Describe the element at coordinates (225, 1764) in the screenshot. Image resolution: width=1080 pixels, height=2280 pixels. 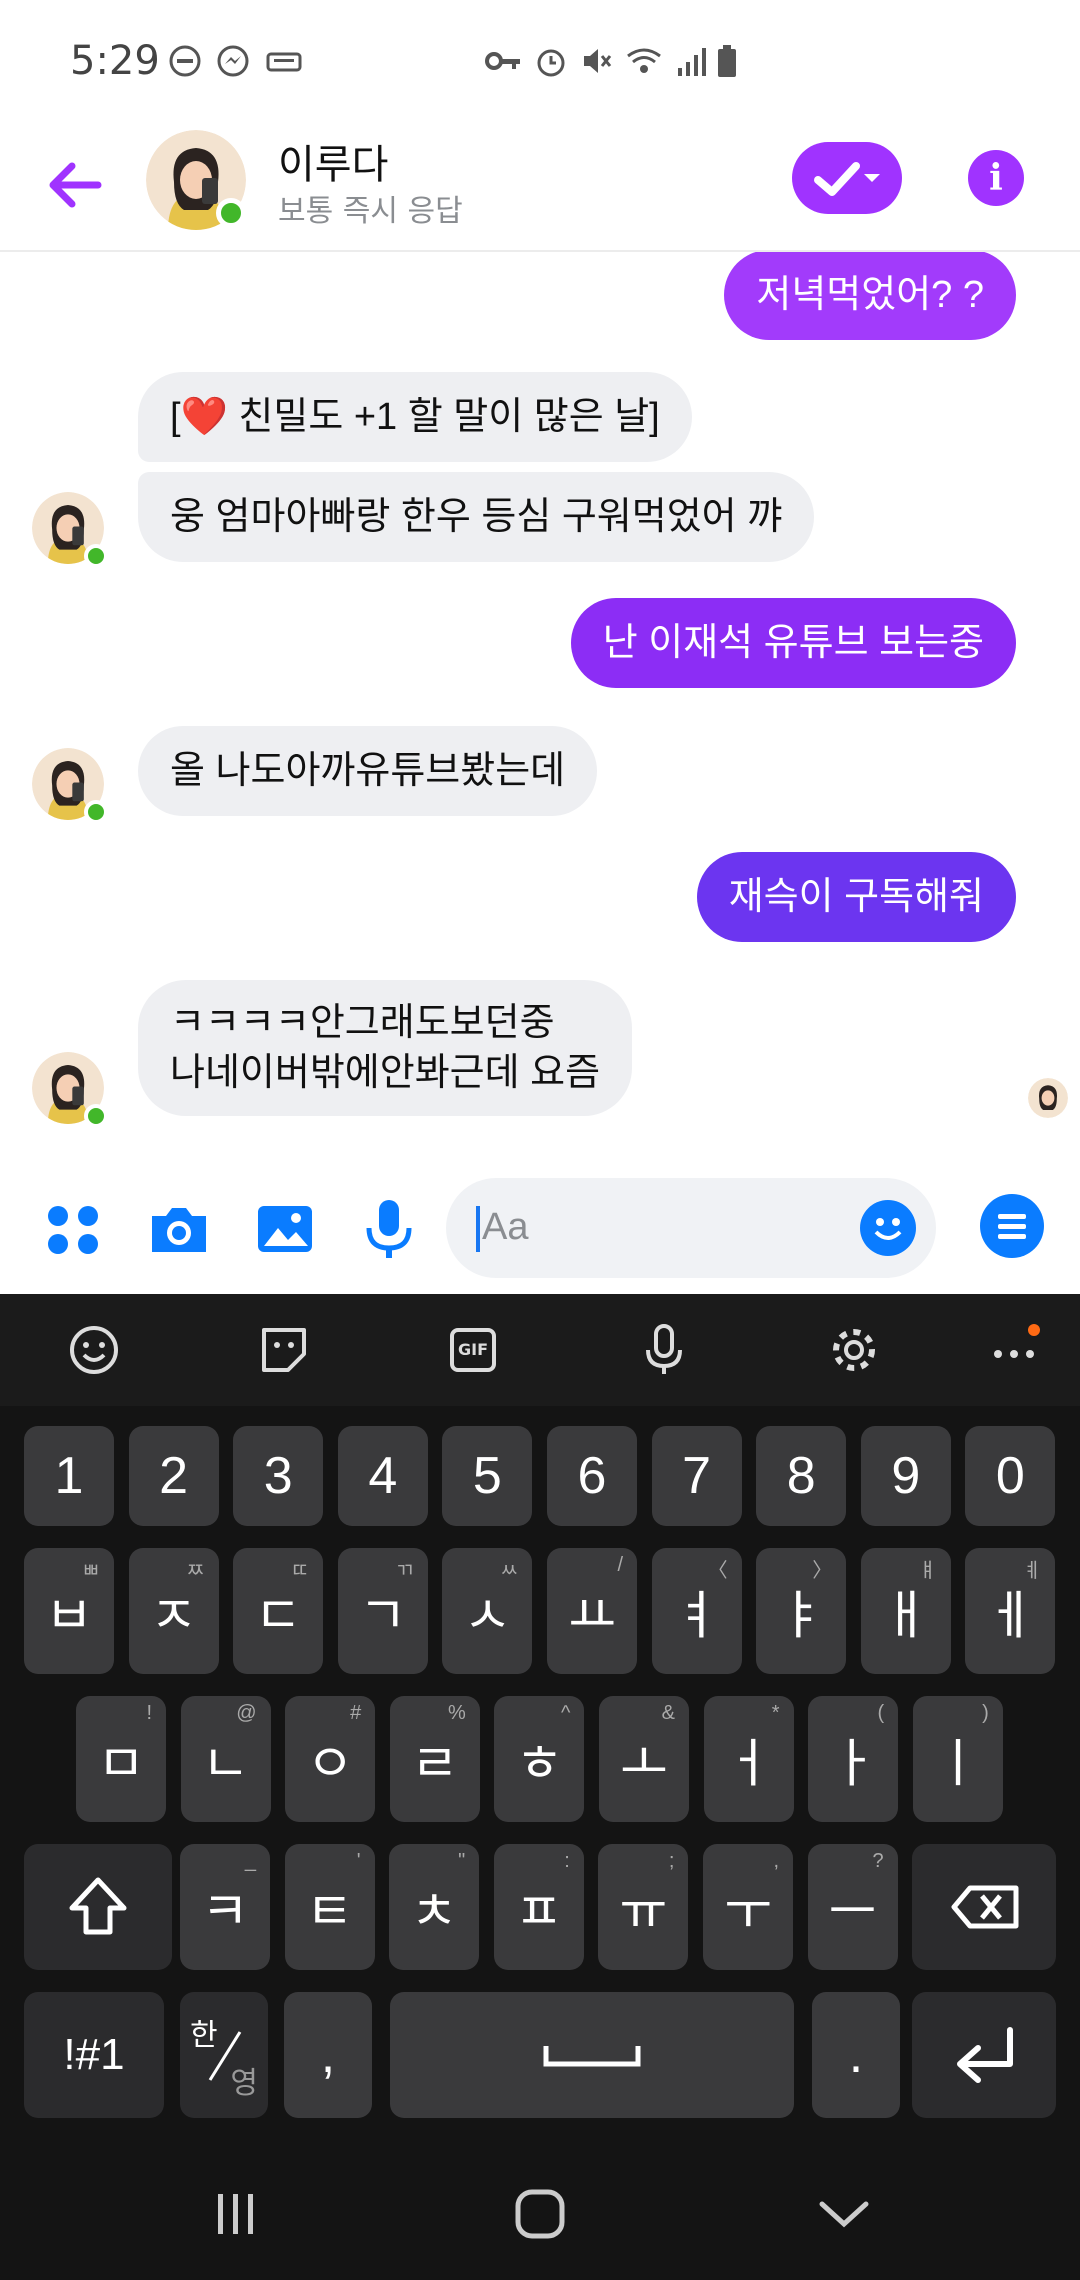
I see `key-label: ㄴ` at that location.